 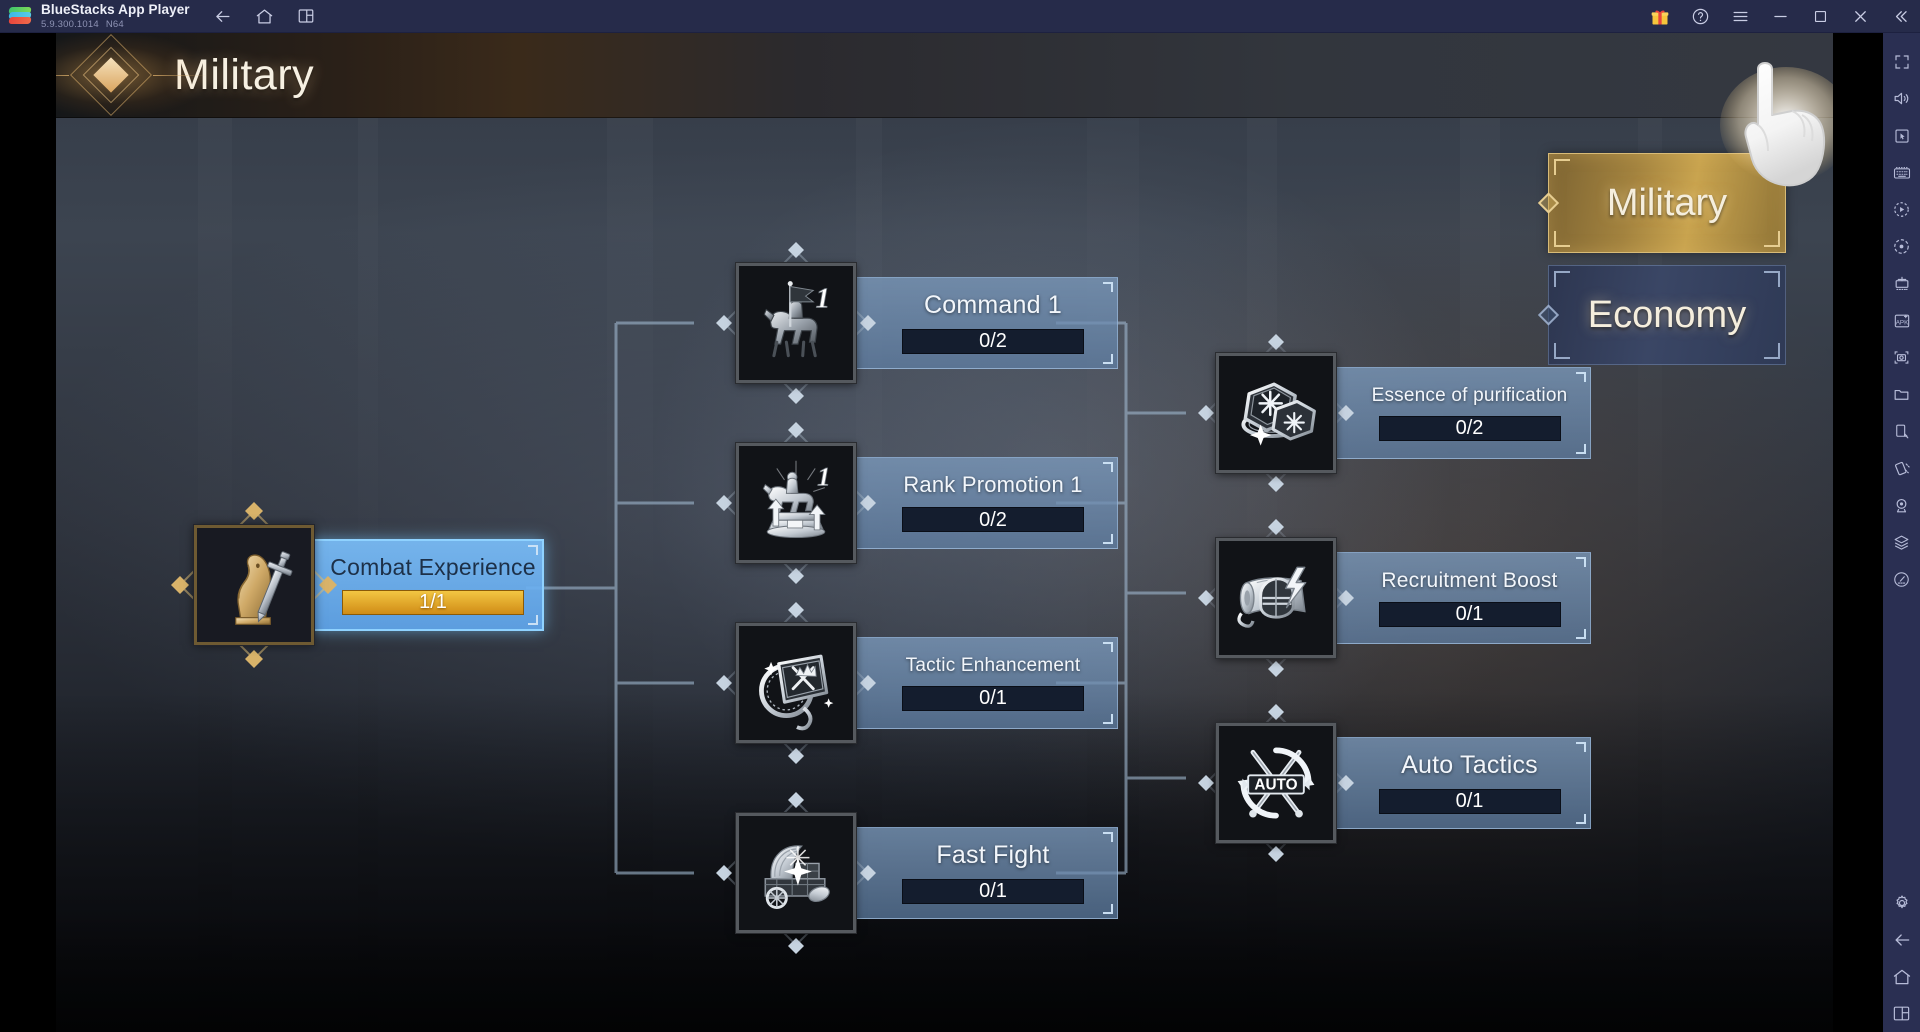 I want to click on bluestacks-titlebar: BlueStacks App Player 5.9.300.1014 N64, so click(x=960, y=16).